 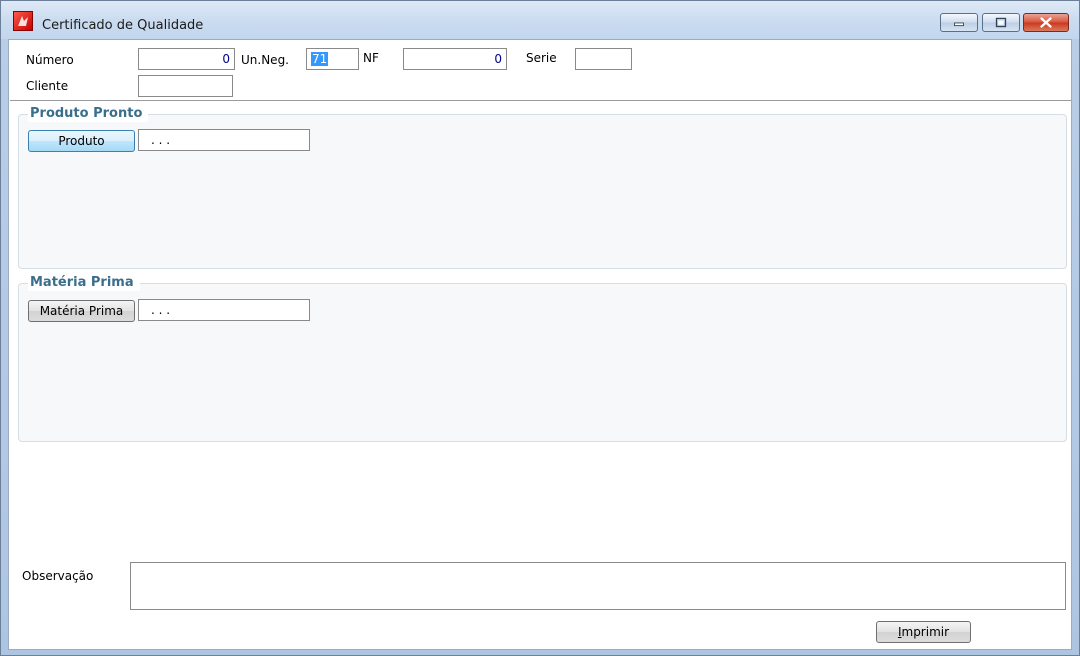 I want to click on minimize-button, so click(x=959, y=22).